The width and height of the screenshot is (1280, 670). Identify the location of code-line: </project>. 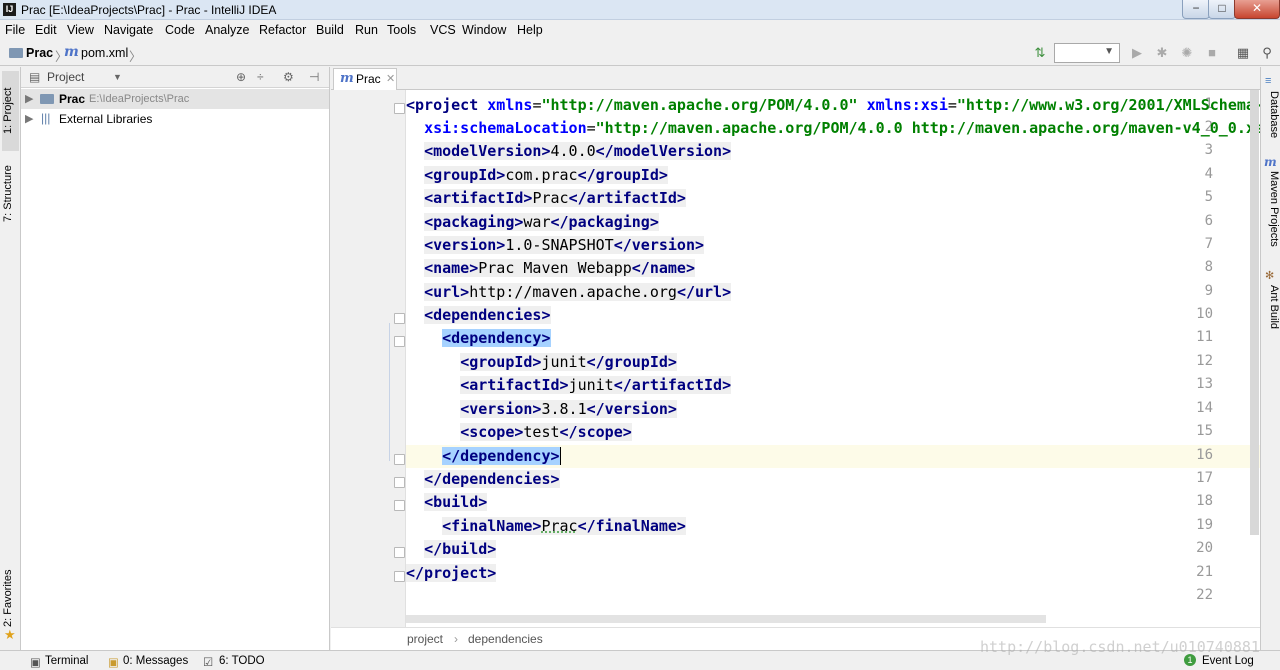
(833, 573).